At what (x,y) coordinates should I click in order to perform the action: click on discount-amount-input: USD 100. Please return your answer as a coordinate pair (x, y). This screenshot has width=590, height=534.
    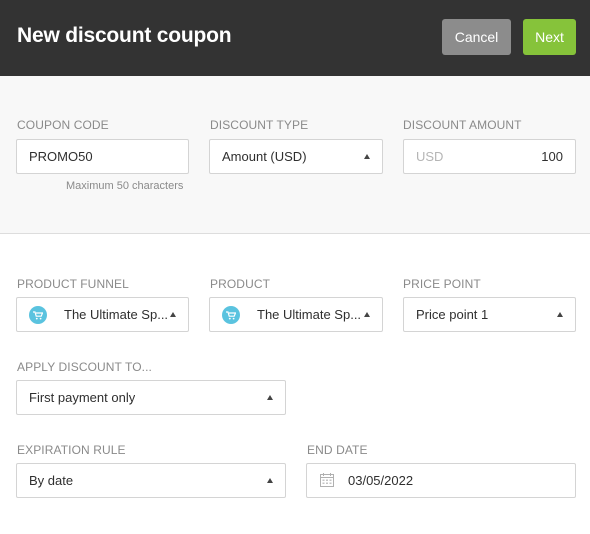
    Looking at the image, I should click on (489, 156).